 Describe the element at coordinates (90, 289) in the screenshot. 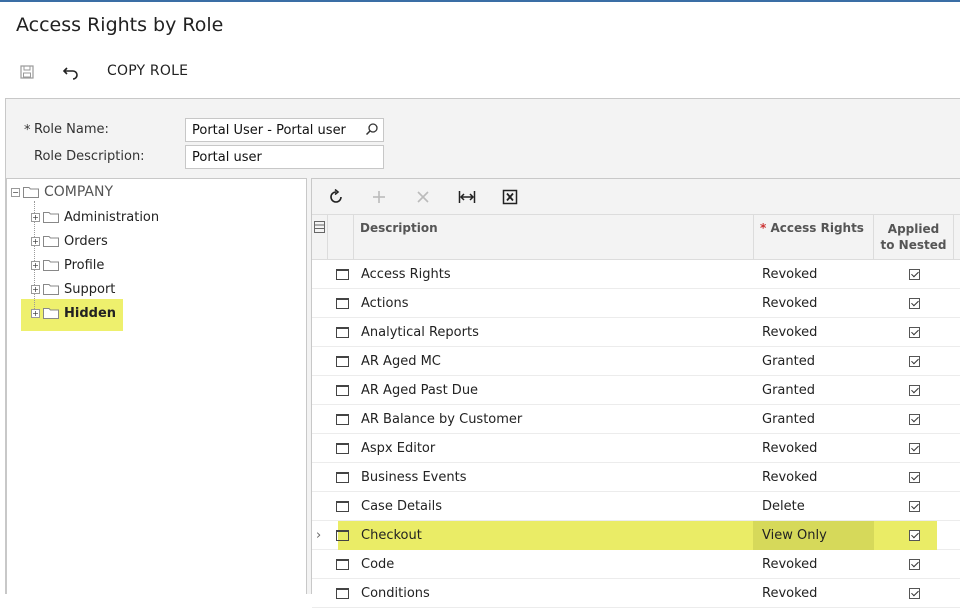

I see `tree-node-label: Support` at that location.